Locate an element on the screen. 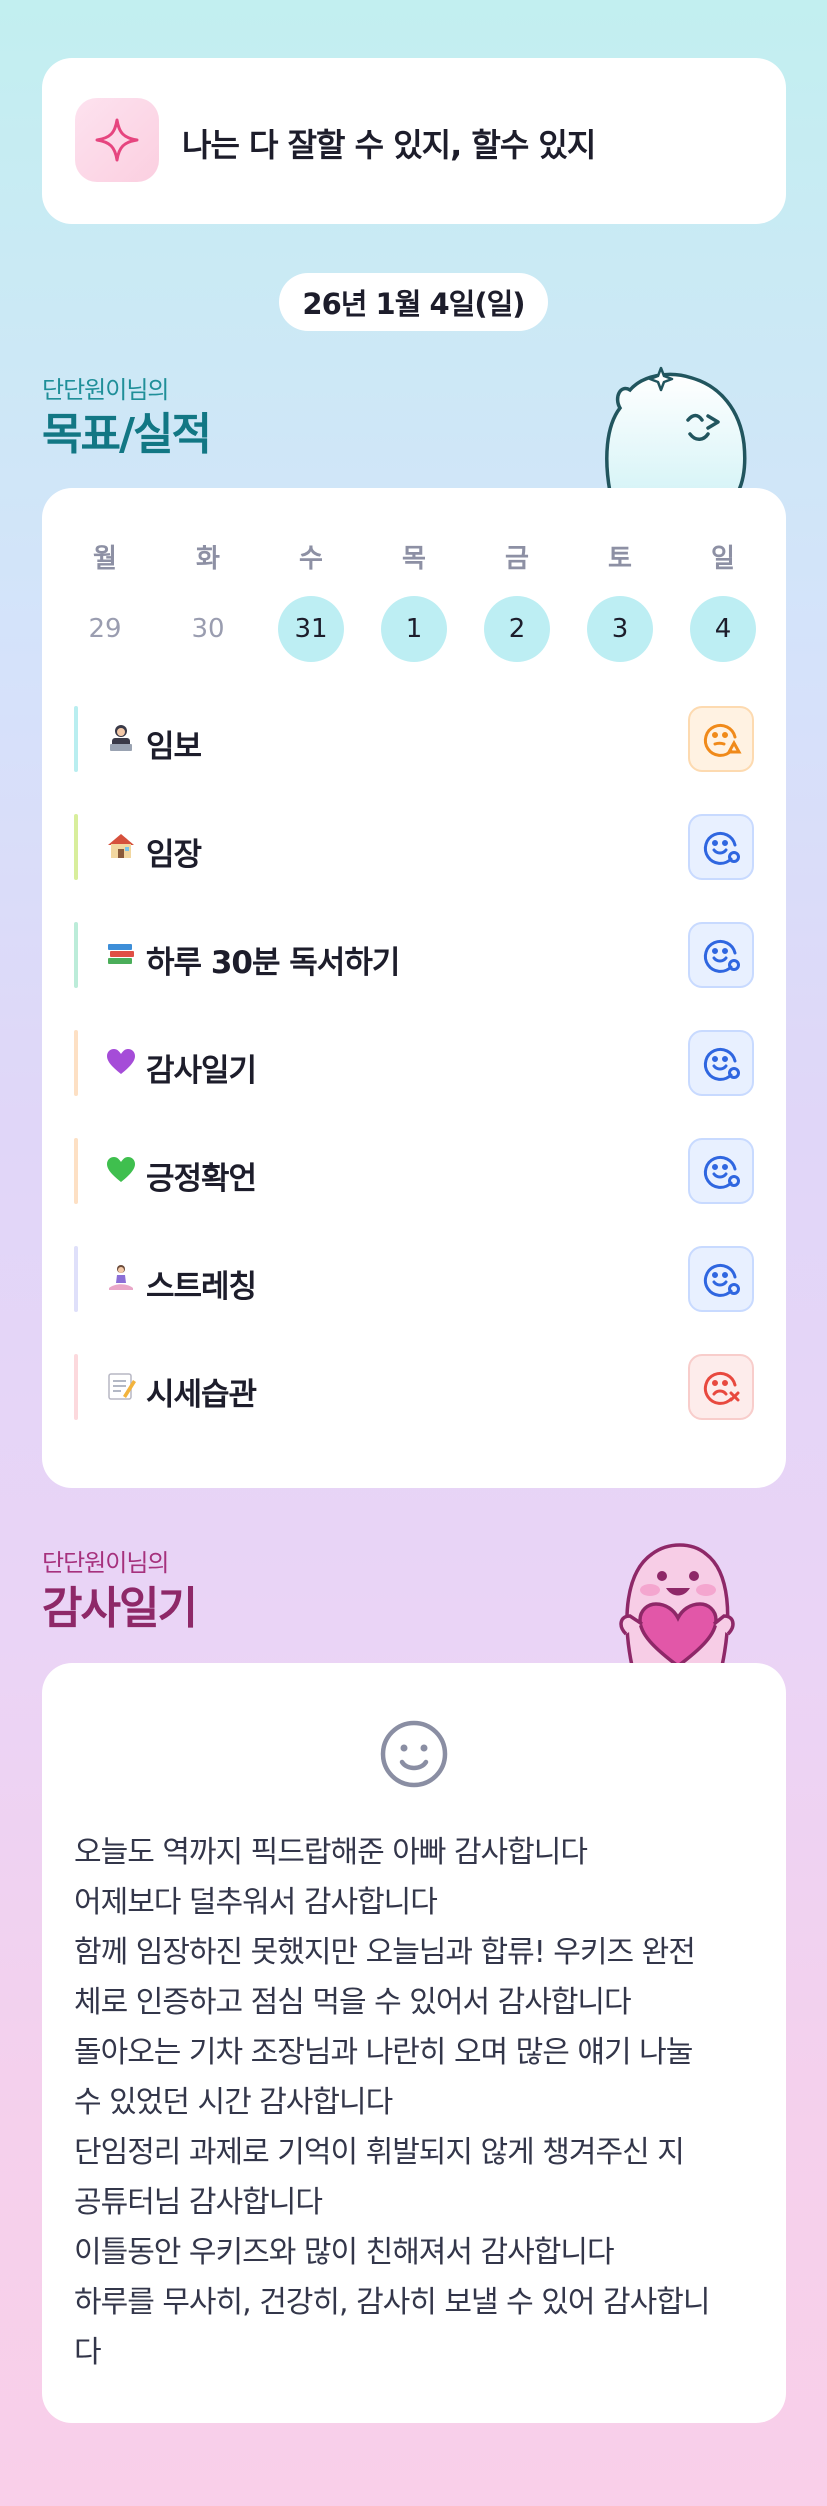  diary-line: 어제보다 덜추워서 감사합니다 is located at coordinates (256, 1902).